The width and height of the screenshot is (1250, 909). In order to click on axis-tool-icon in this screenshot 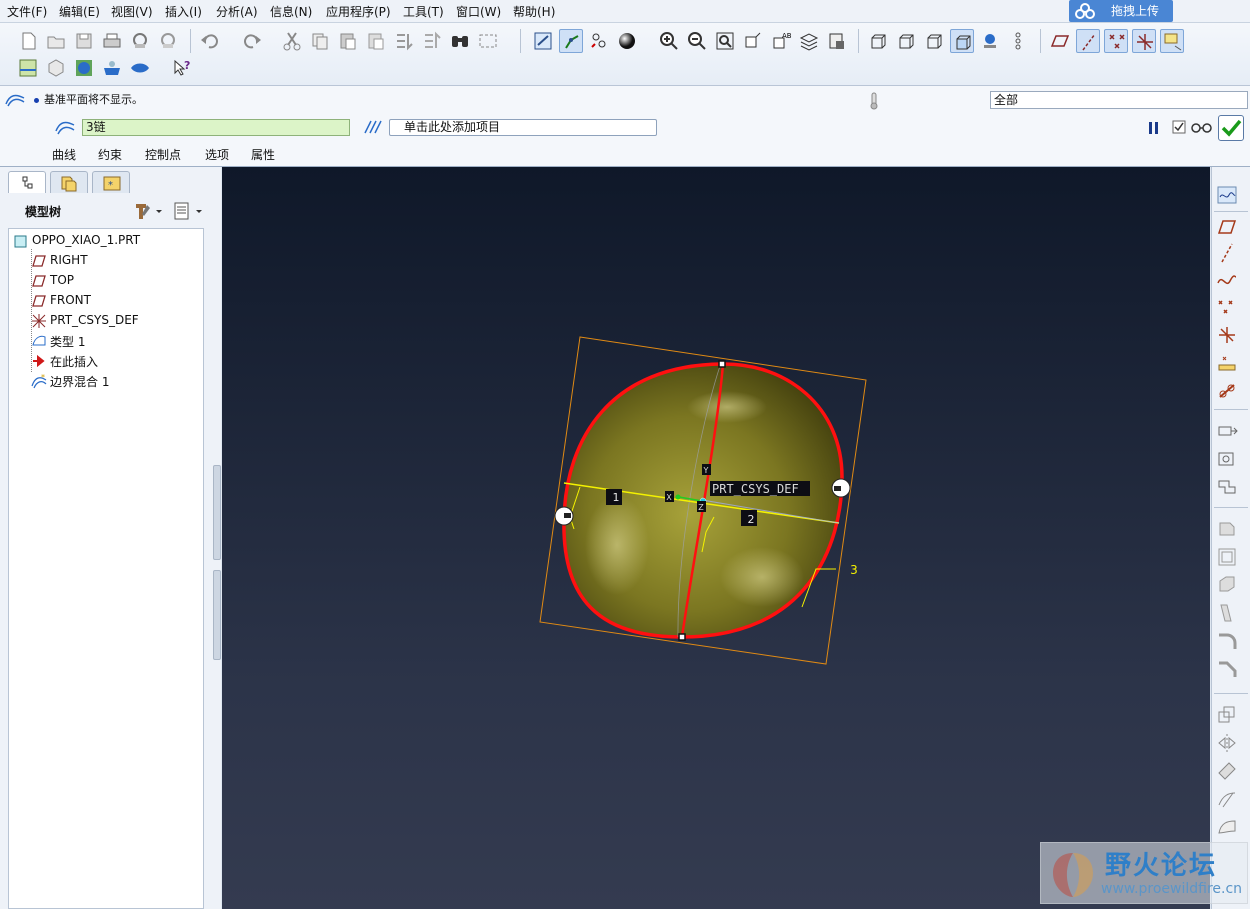, I will do `click(1227, 253)`.